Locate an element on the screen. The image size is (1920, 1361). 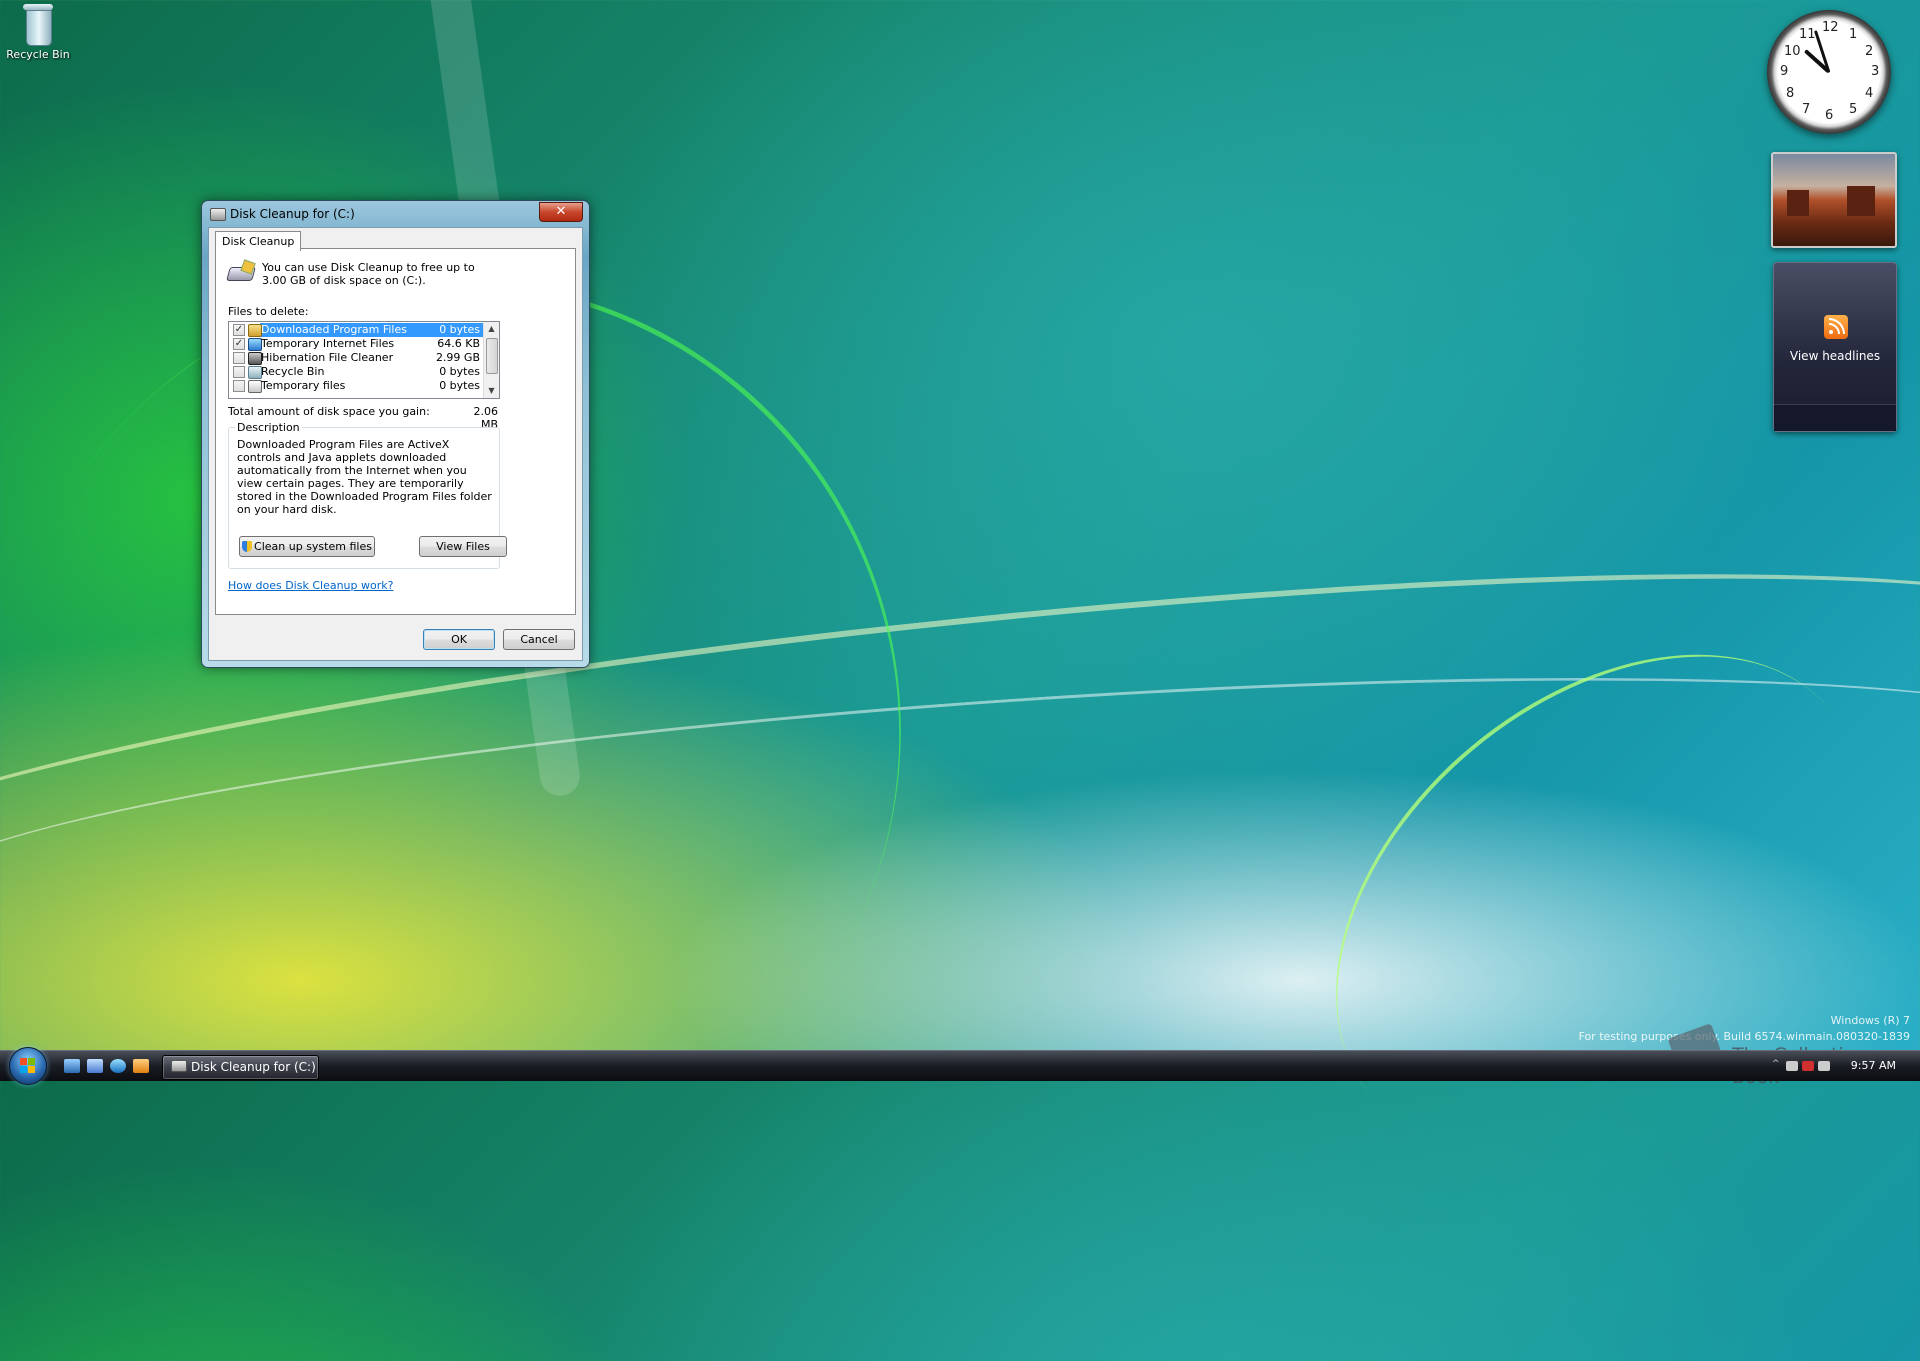
help-link: How does Disk Cleanup work? is located at coordinates (310, 585).